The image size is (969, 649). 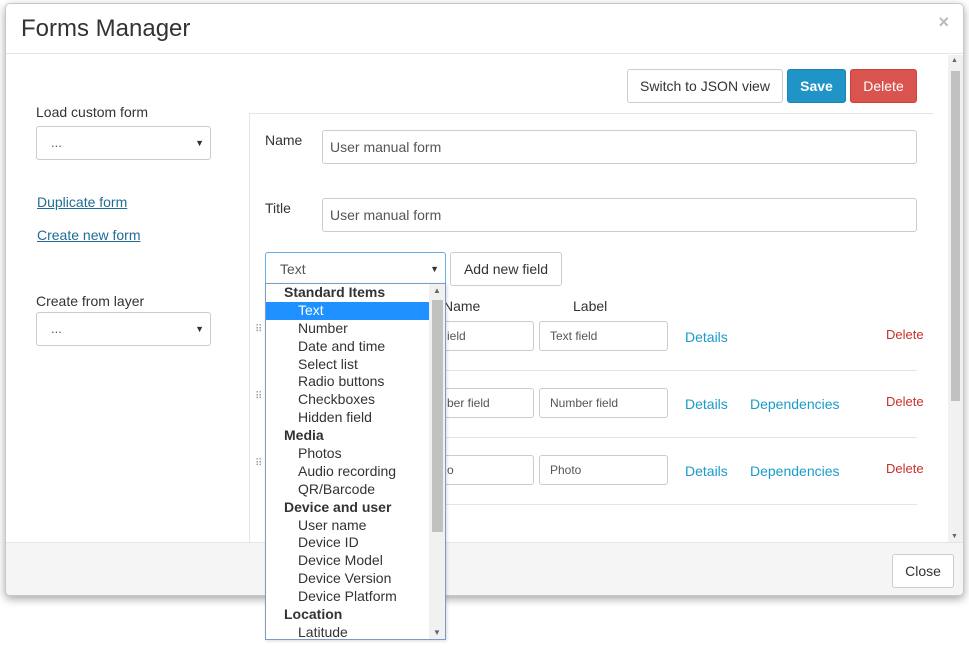 I want to click on dropdown-option: Latitude, so click(x=348, y=631).